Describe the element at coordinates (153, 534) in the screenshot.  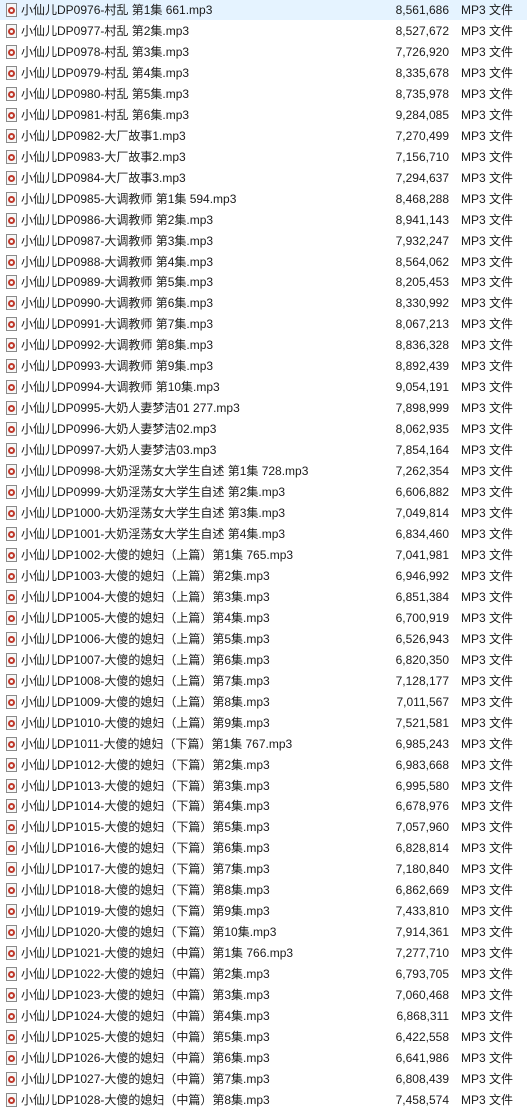
I see `file-name: 小仙儿DP1001-大奶淫荡女大学生自述 第4集.mp3` at that location.